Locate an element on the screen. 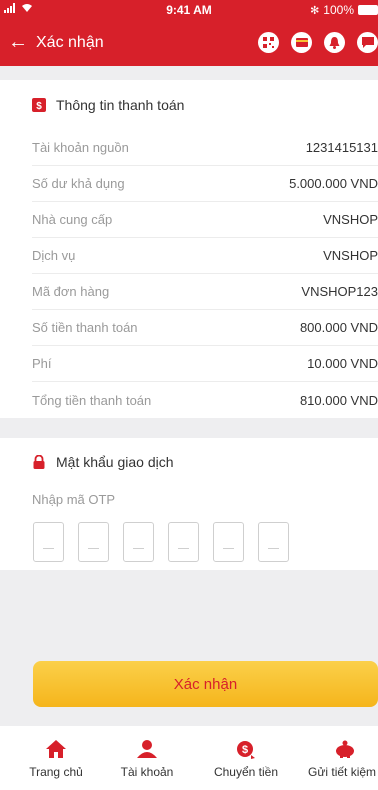 The image size is (378, 790). money-transfer-icon: $ is located at coordinates (246, 749).